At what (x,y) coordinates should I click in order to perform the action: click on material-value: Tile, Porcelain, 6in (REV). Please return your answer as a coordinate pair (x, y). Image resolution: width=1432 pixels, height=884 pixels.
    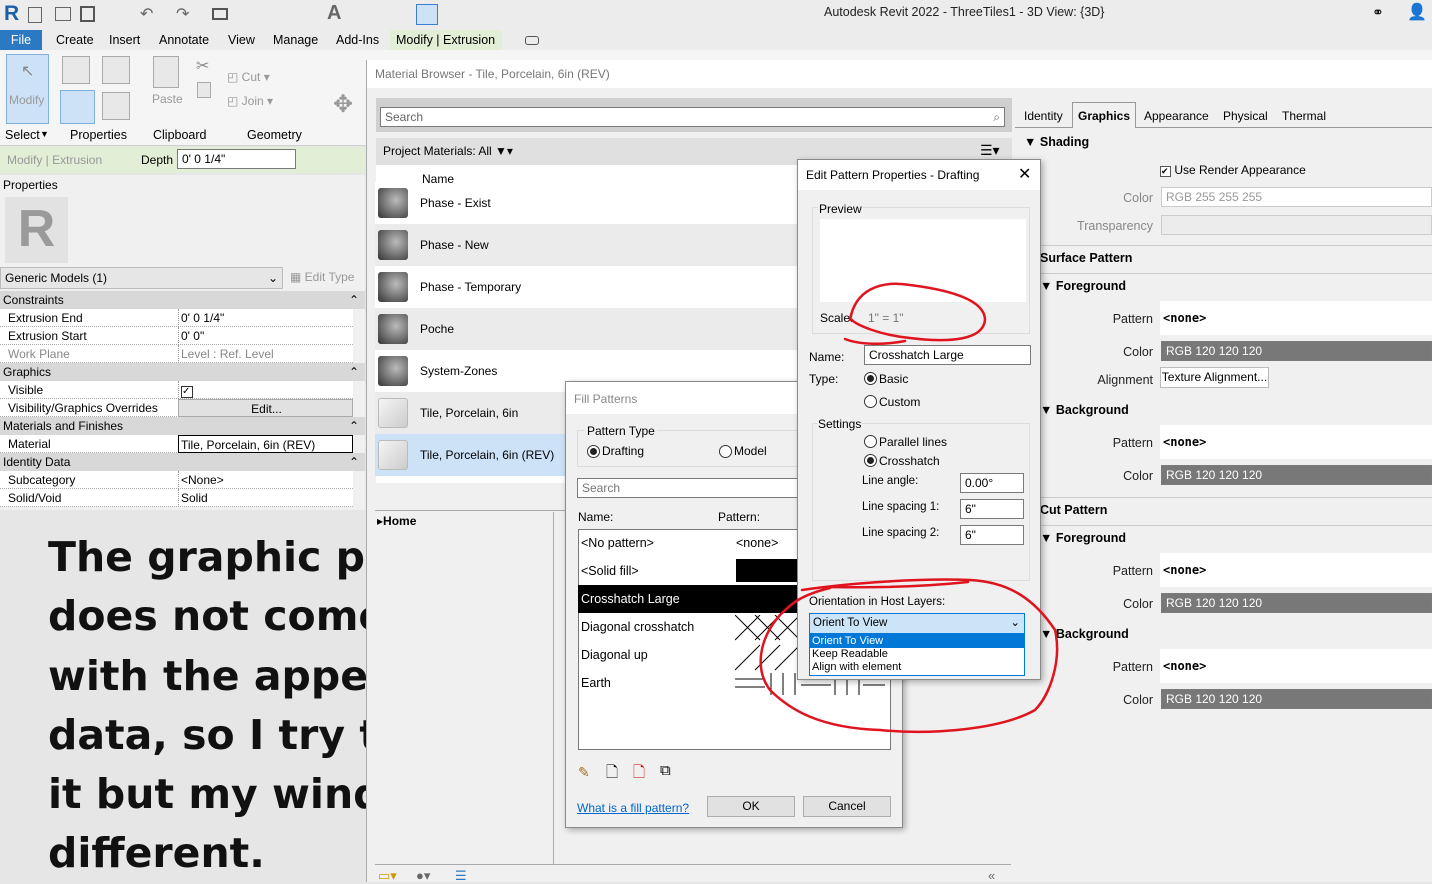
    Looking at the image, I should click on (265, 444).